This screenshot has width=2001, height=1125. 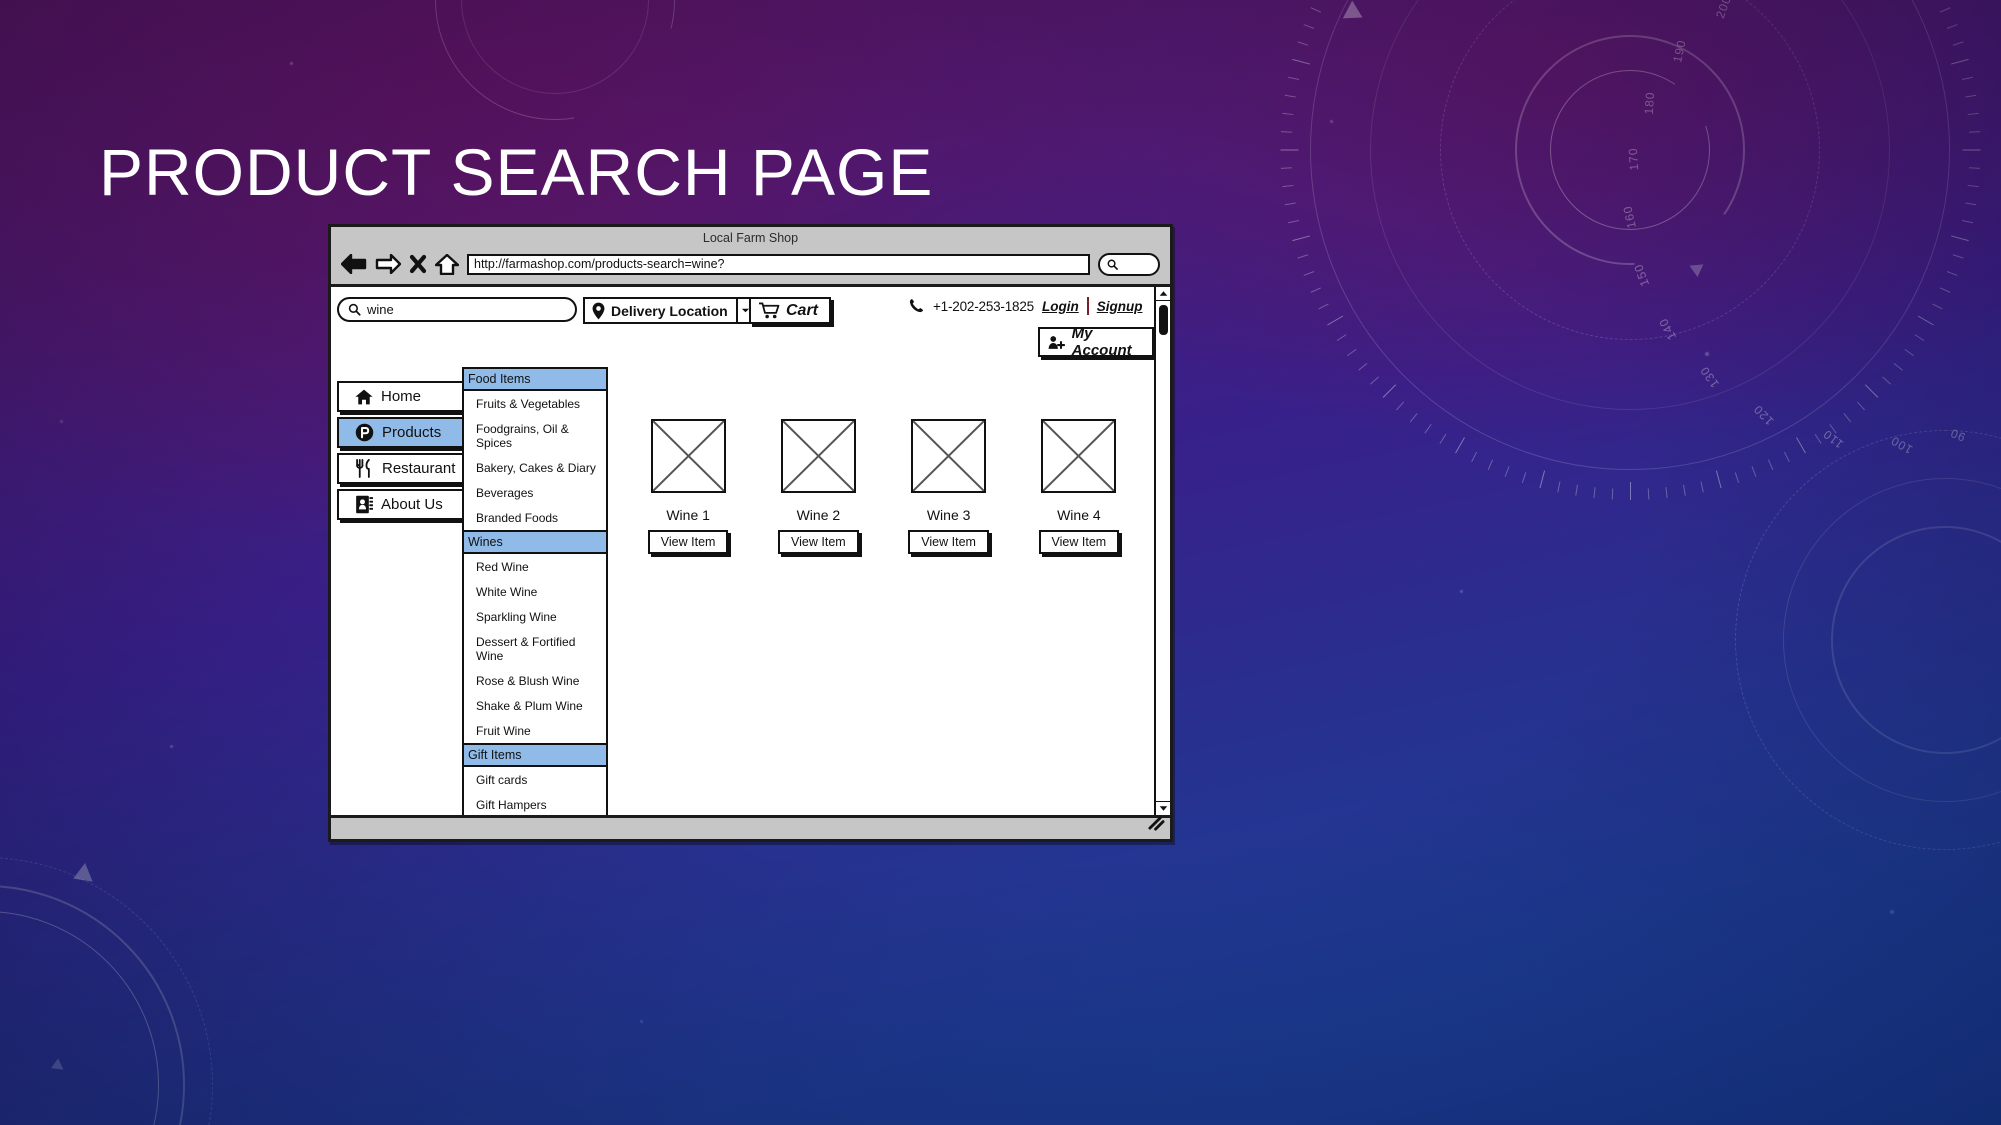 I want to click on back-arrow-icon, so click(x=354, y=264).